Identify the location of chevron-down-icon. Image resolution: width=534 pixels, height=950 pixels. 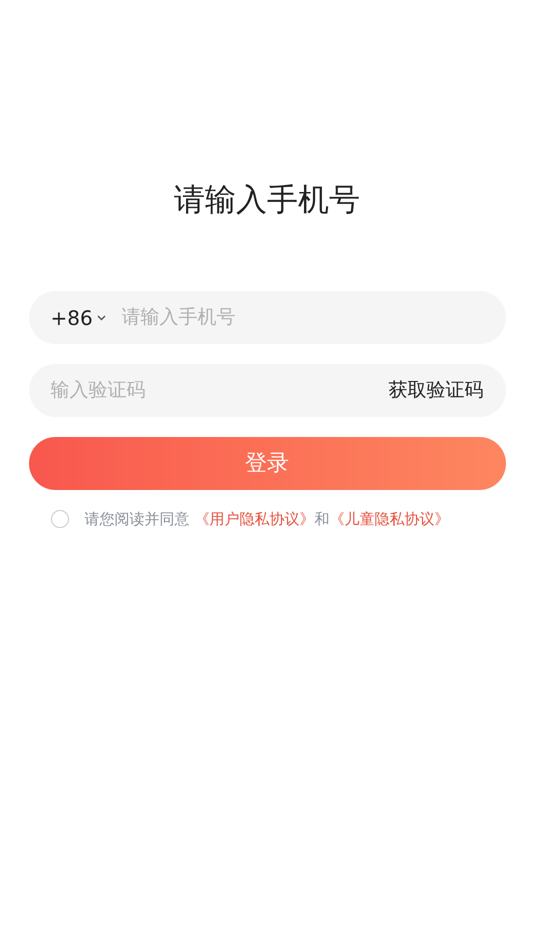
(101, 317).